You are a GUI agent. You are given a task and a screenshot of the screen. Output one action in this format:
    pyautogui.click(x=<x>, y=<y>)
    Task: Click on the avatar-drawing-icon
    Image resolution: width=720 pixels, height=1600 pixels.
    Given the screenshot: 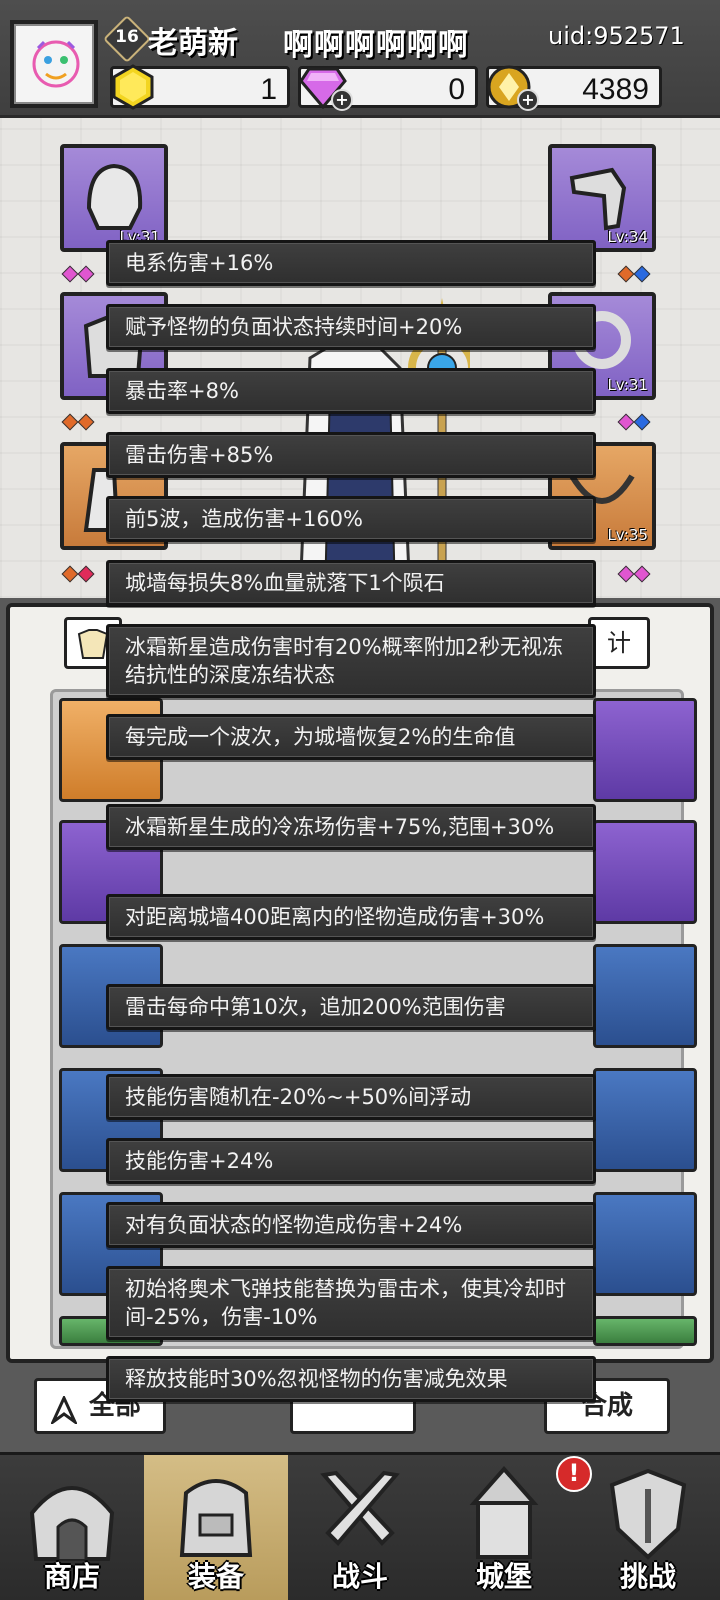 What is the action you would take?
    pyautogui.click(x=56, y=64)
    